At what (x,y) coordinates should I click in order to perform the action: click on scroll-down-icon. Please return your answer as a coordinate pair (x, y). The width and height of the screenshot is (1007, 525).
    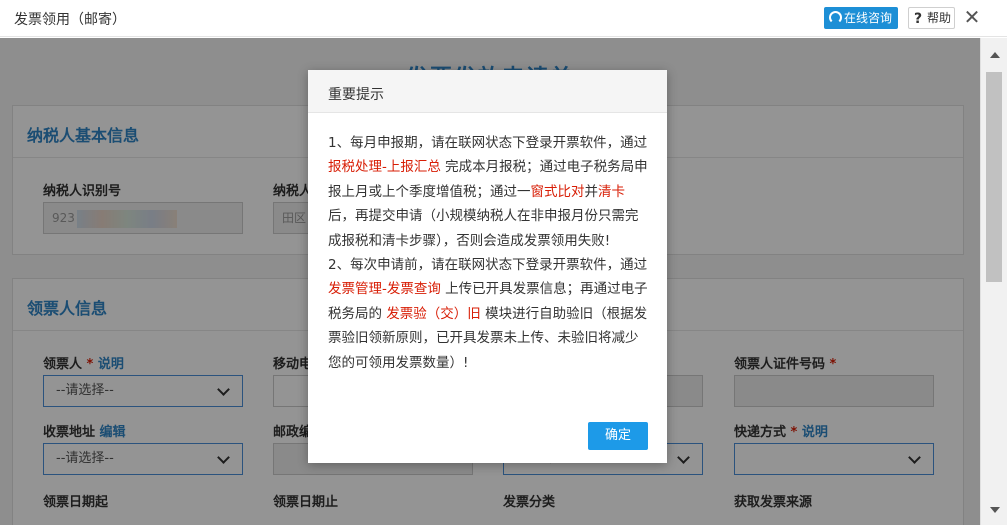
    Looking at the image, I should click on (995, 510).